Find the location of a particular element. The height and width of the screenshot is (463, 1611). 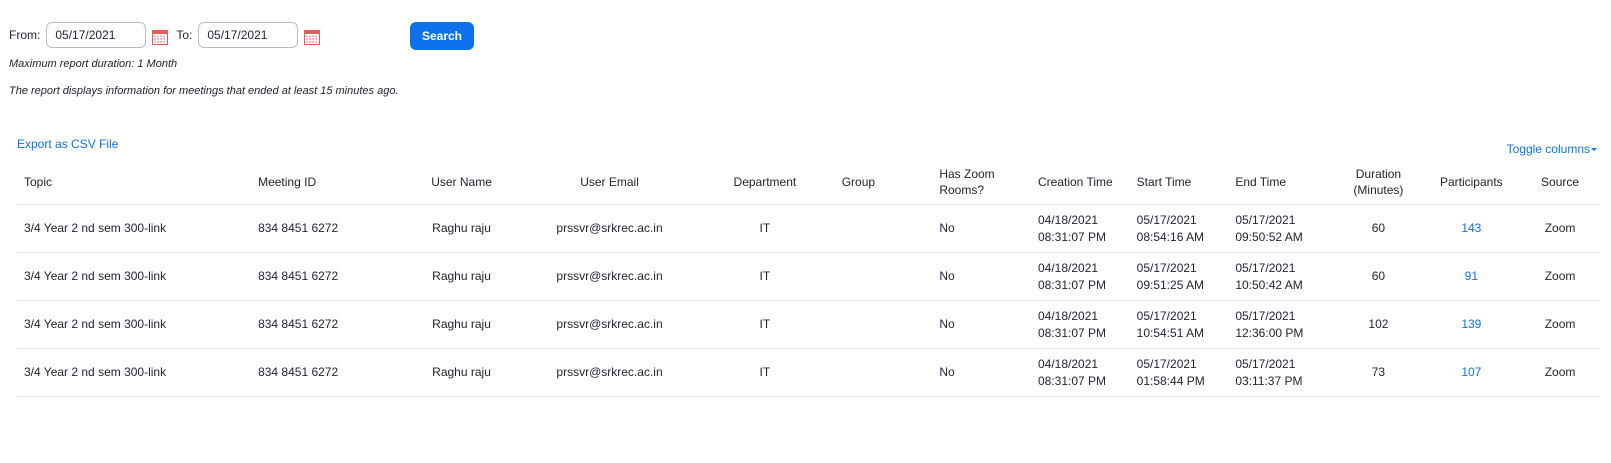

time-part: 10:50:42 AM is located at coordinates (1269, 284).